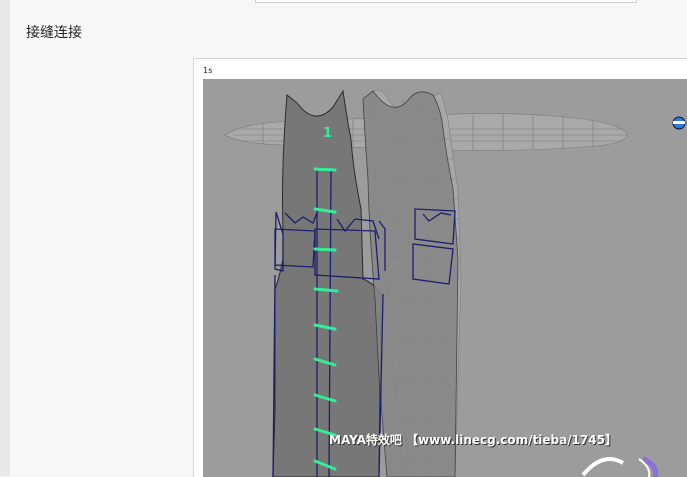  Describe the element at coordinates (679, 123) in the screenshot. I see `uv-corner-icon` at that location.